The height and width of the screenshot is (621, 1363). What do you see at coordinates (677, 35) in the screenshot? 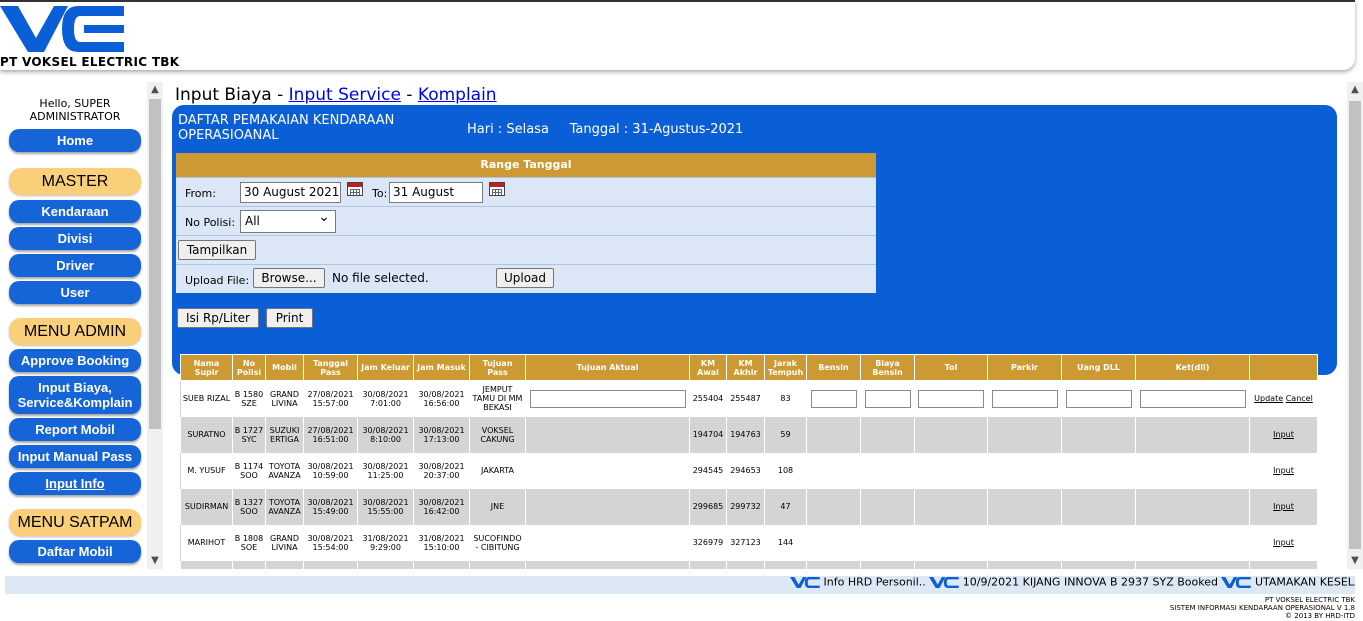
I see `header: PT VOKSEL ELECTRIC TBK` at bounding box center [677, 35].